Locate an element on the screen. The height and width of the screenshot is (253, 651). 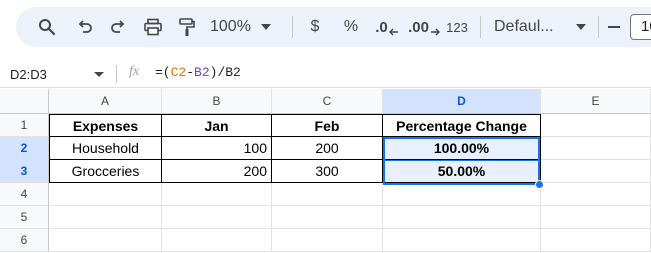
zoom-value: 100% is located at coordinates (230, 26).